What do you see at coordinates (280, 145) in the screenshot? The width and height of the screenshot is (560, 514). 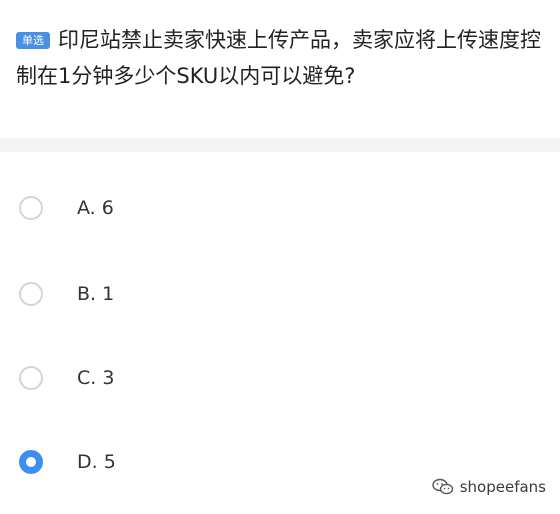 I see `section-divider` at bounding box center [280, 145].